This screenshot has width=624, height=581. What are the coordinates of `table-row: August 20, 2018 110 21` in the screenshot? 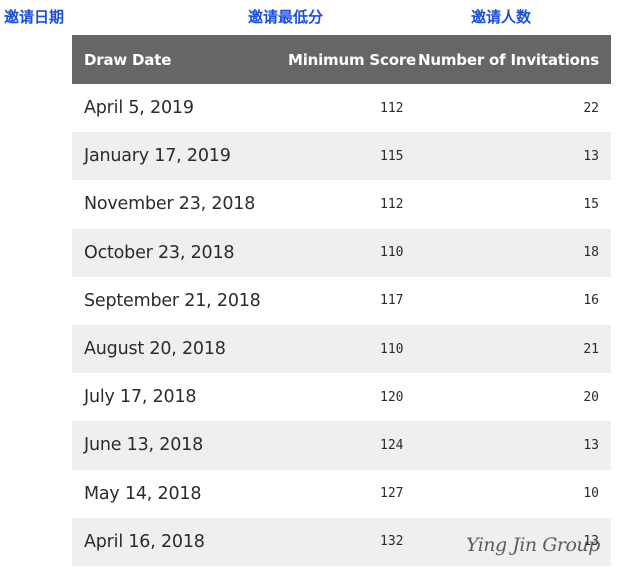 It's located at (341, 349).